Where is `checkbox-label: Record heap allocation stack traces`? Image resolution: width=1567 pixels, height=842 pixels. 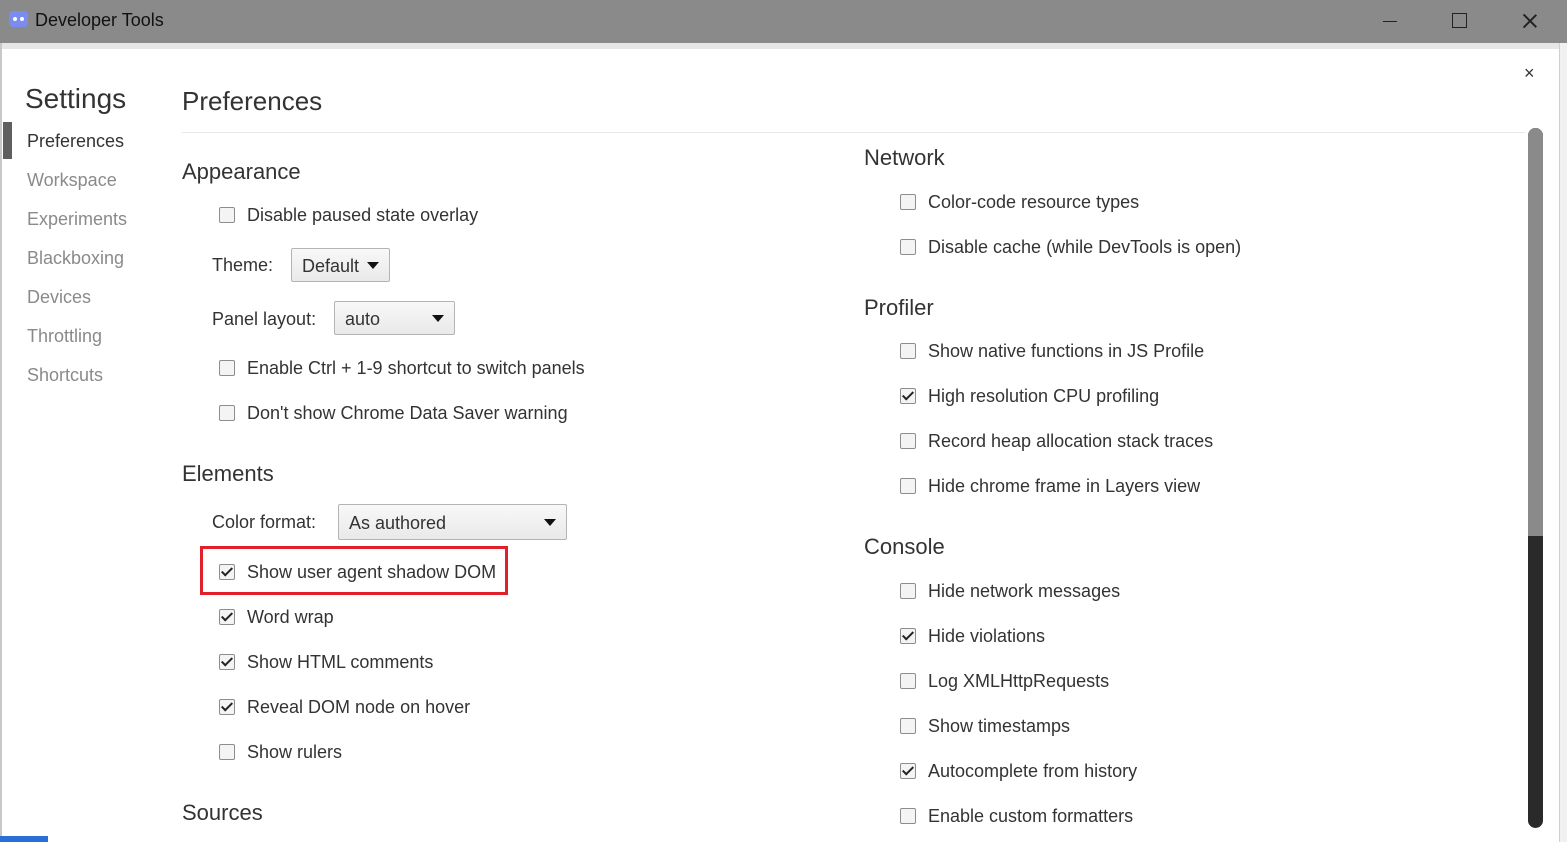 checkbox-label: Record heap allocation stack traces is located at coordinates (1071, 440).